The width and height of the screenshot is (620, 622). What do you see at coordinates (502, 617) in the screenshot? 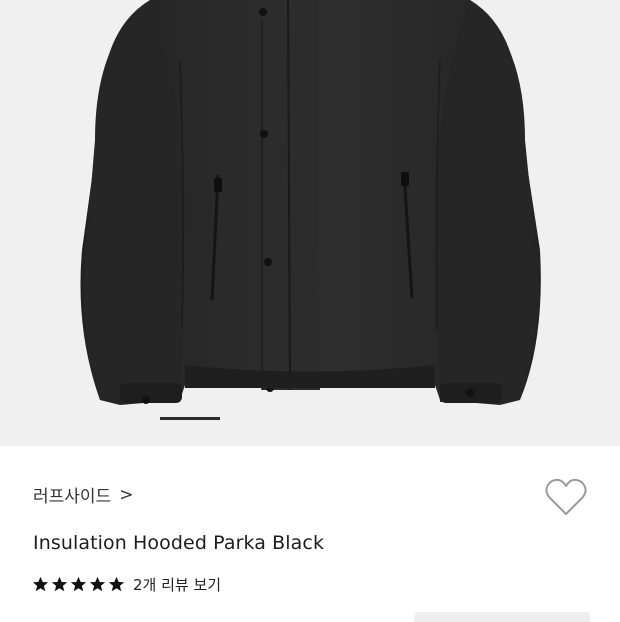
I see `option-selector-partial` at bounding box center [502, 617].